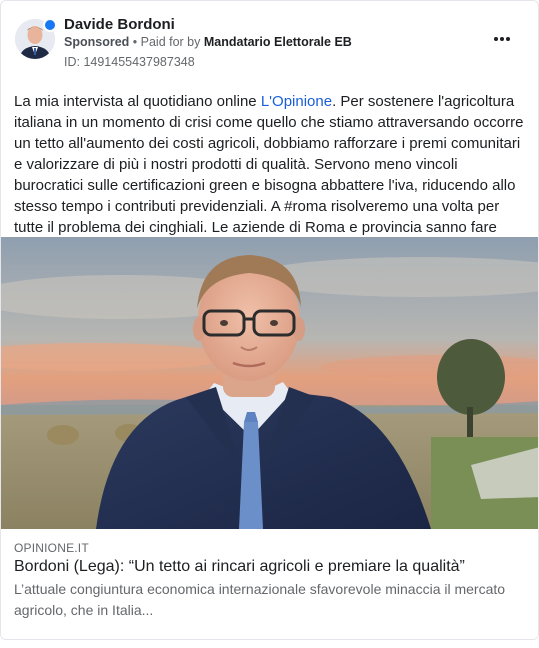 Image resolution: width=539 pixels, height=648 pixels. Describe the element at coordinates (137, 101) in the screenshot. I see `post-text-start: La mia intervista al quotidiano online` at that location.